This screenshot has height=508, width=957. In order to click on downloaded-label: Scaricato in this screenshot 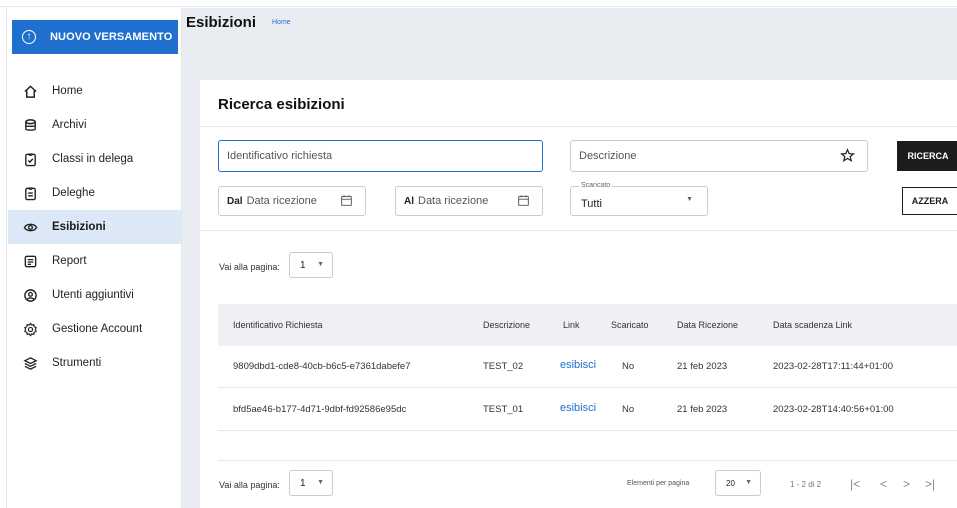, I will do `click(596, 185)`.